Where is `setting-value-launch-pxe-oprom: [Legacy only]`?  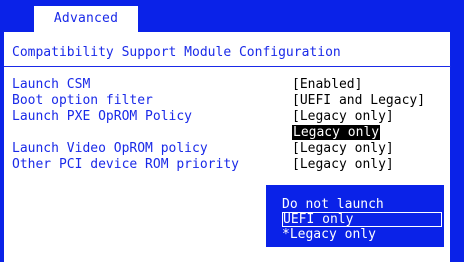
setting-value-launch-pxe-oprom: [Legacy only] is located at coordinates (343, 117).